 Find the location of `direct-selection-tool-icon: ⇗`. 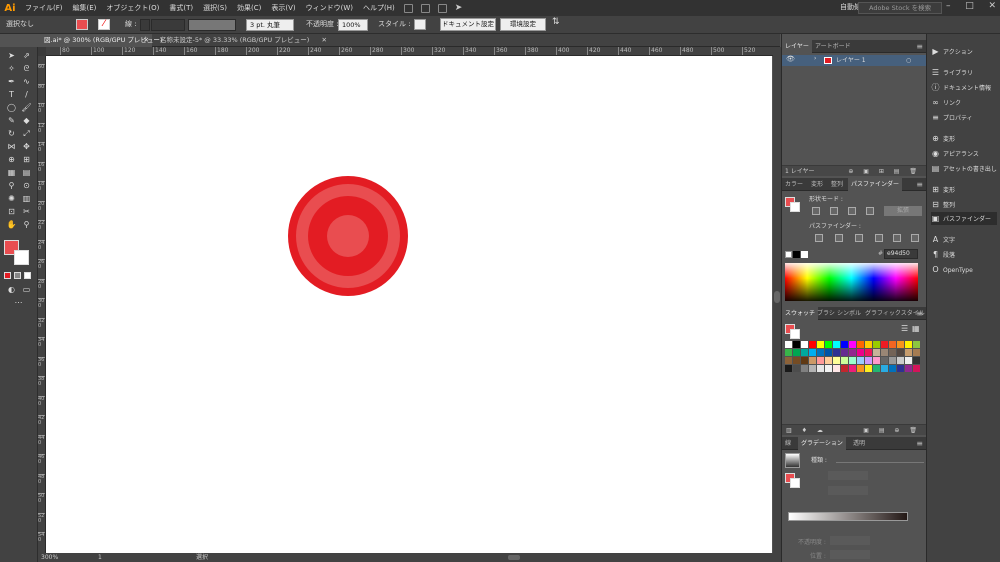

direct-selection-tool-icon: ⇗ is located at coordinates (26, 55).